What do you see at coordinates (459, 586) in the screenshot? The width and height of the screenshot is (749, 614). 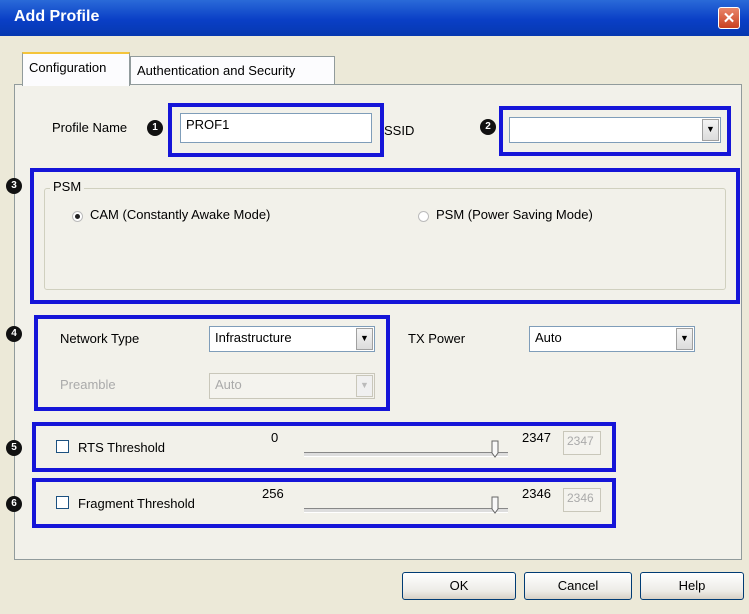 I see `ok-button: OK` at bounding box center [459, 586].